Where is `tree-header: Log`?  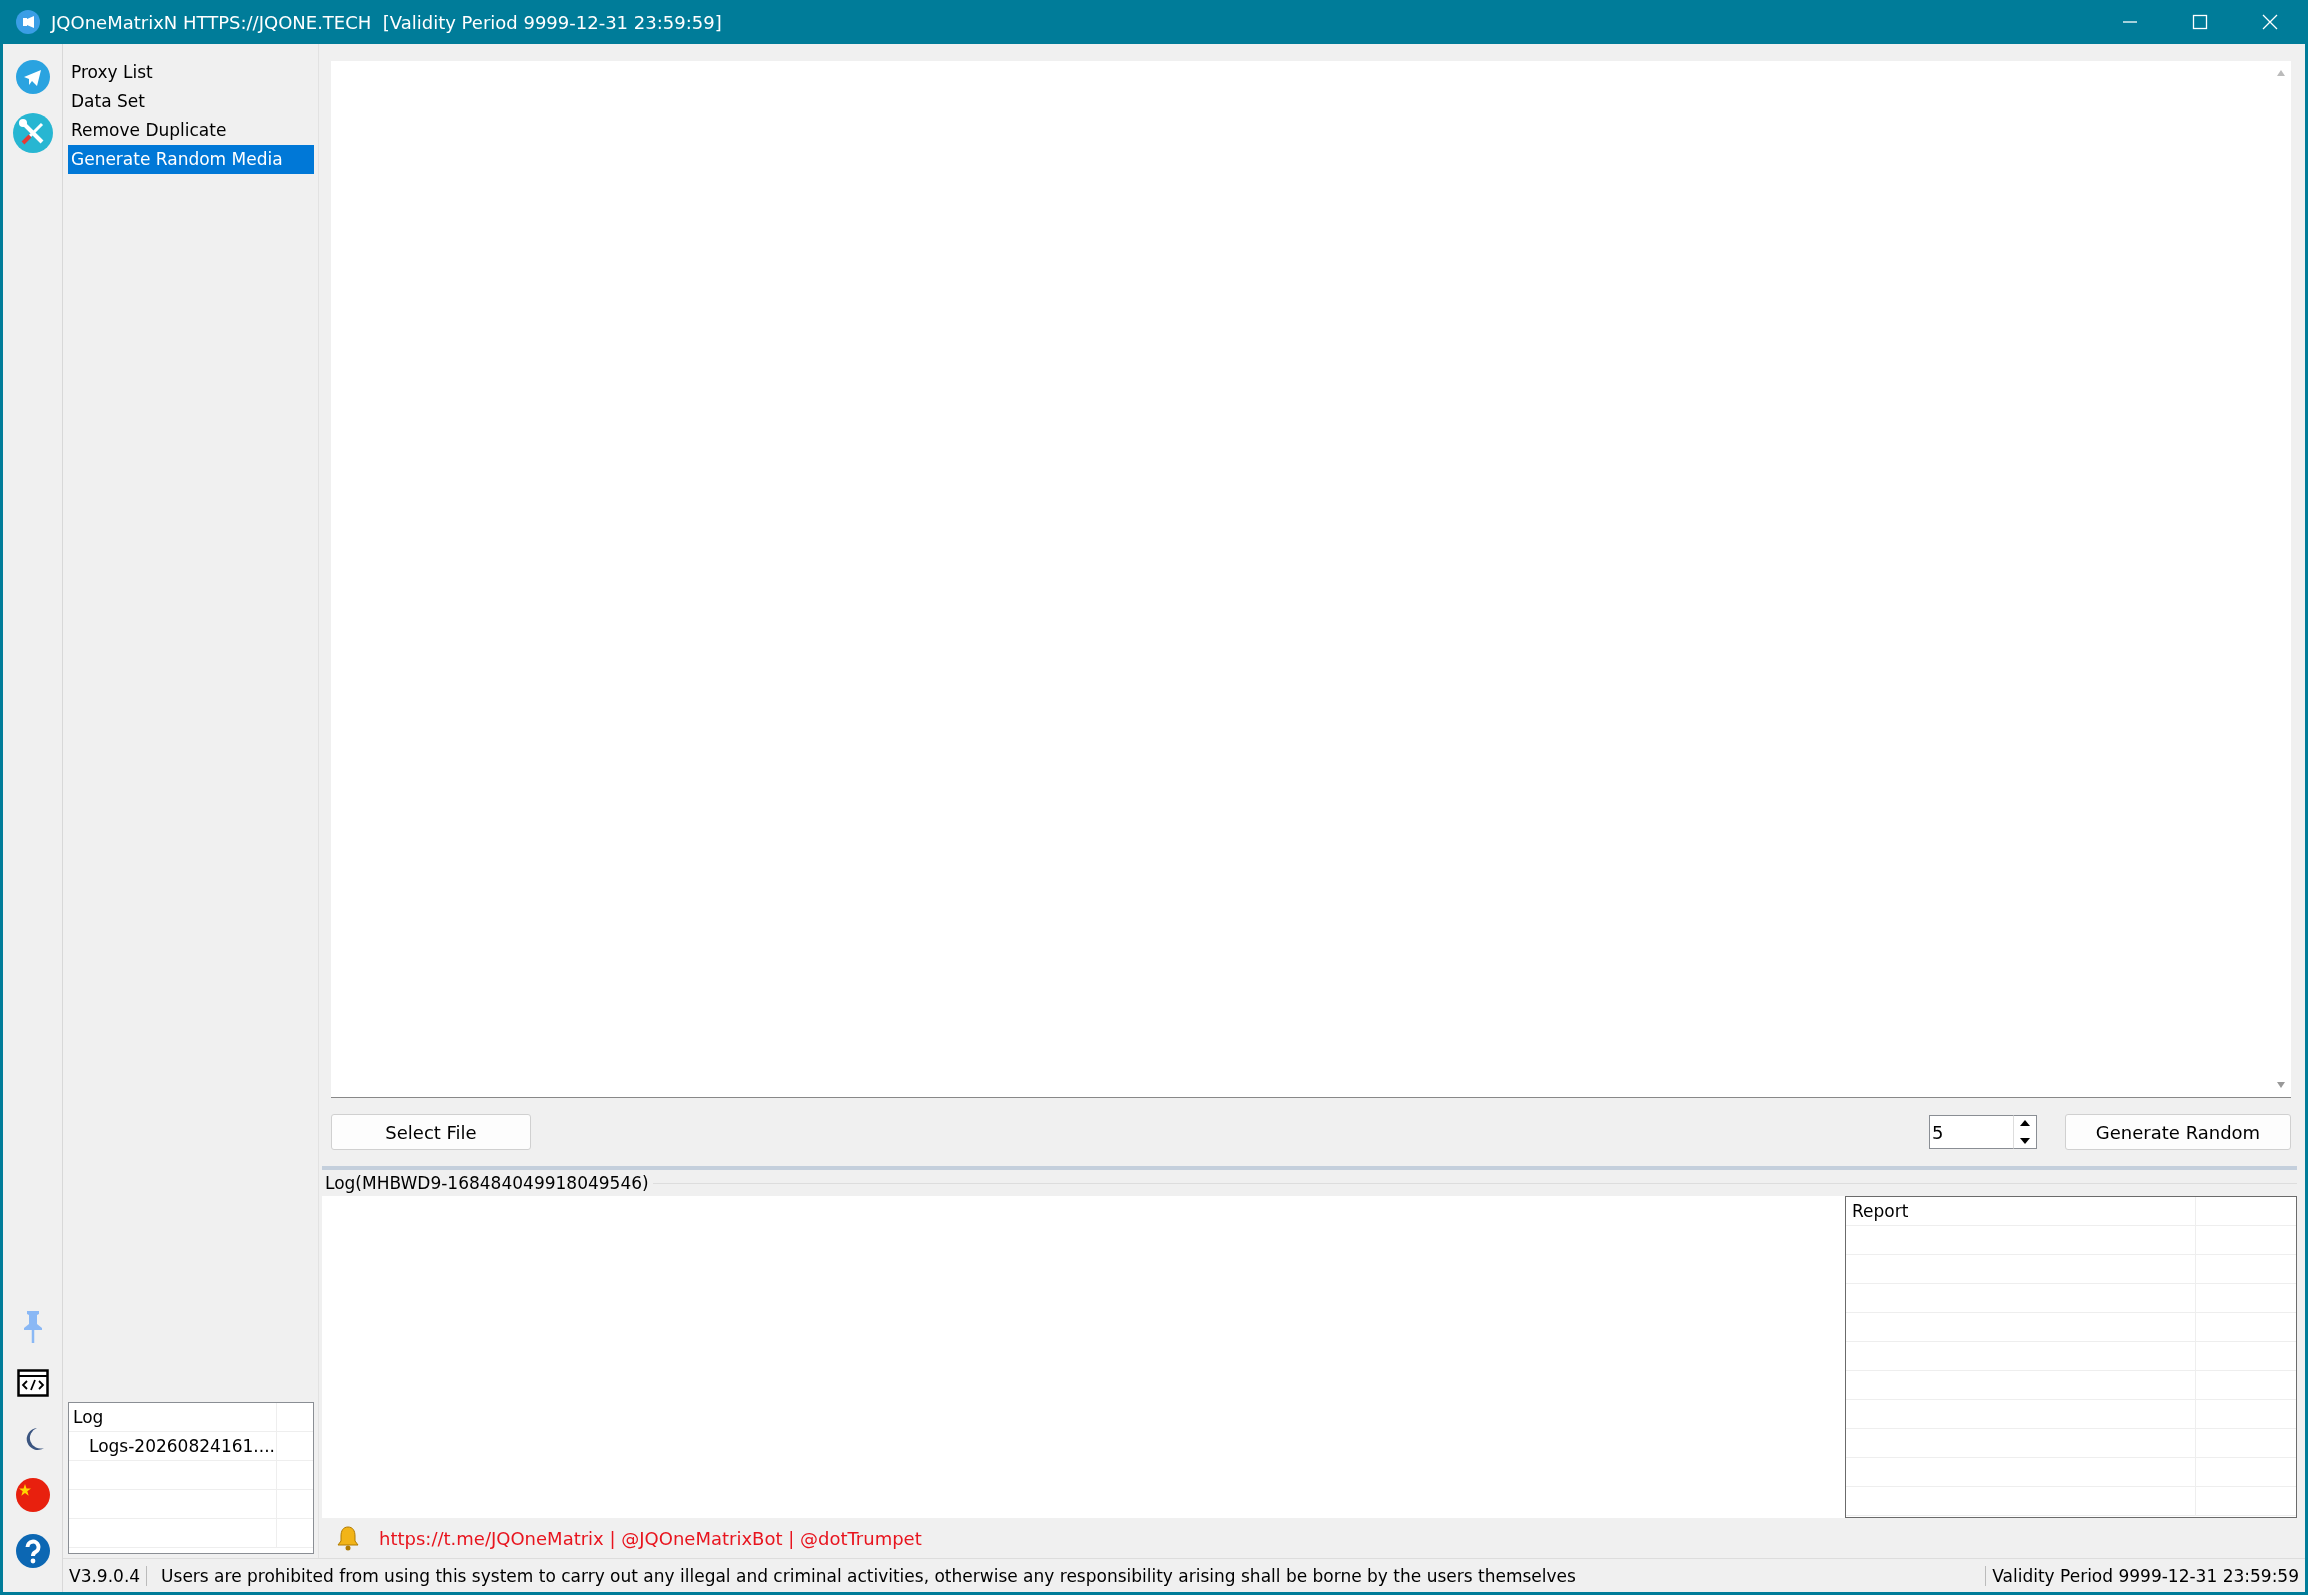
tree-header: Log is located at coordinates (173, 1417).